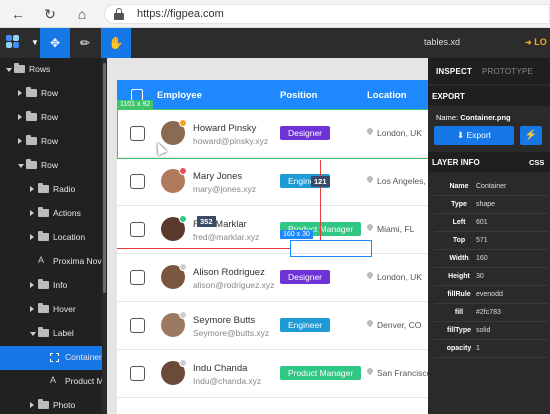 This screenshot has width=550, height=414. I want to click on employee-email: Indu@chanda.xyz, so click(227, 381).